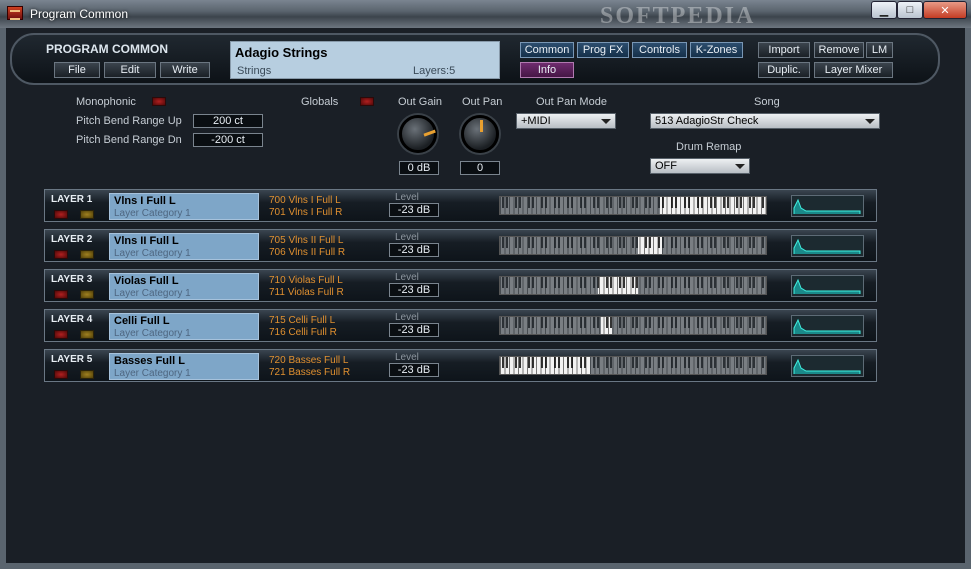 The height and width of the screenshot is (569, 971). I want to click on layer-program-name: Violas Full L, so click(146, 281).